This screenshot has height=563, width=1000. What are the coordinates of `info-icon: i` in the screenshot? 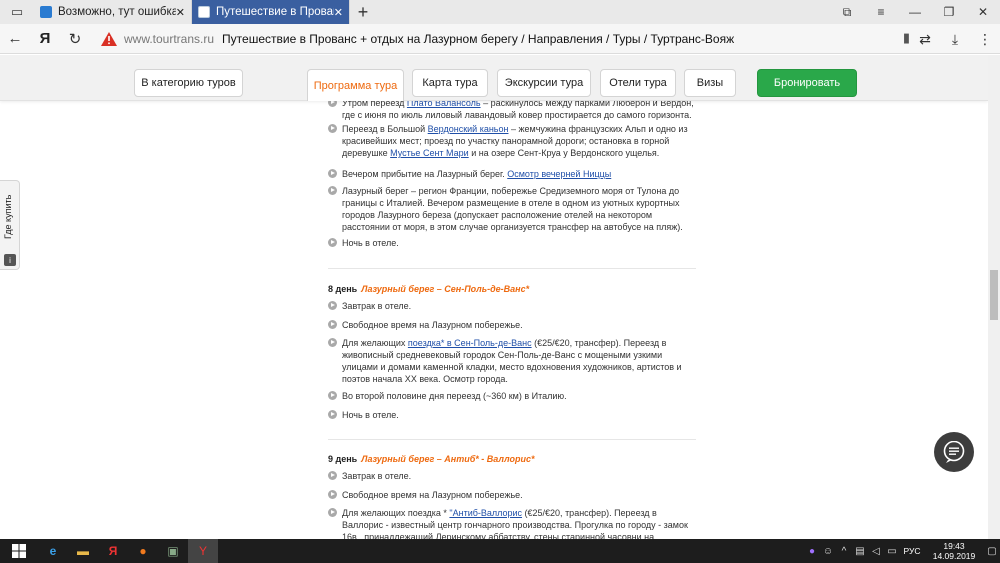 It's located at (10, 260).